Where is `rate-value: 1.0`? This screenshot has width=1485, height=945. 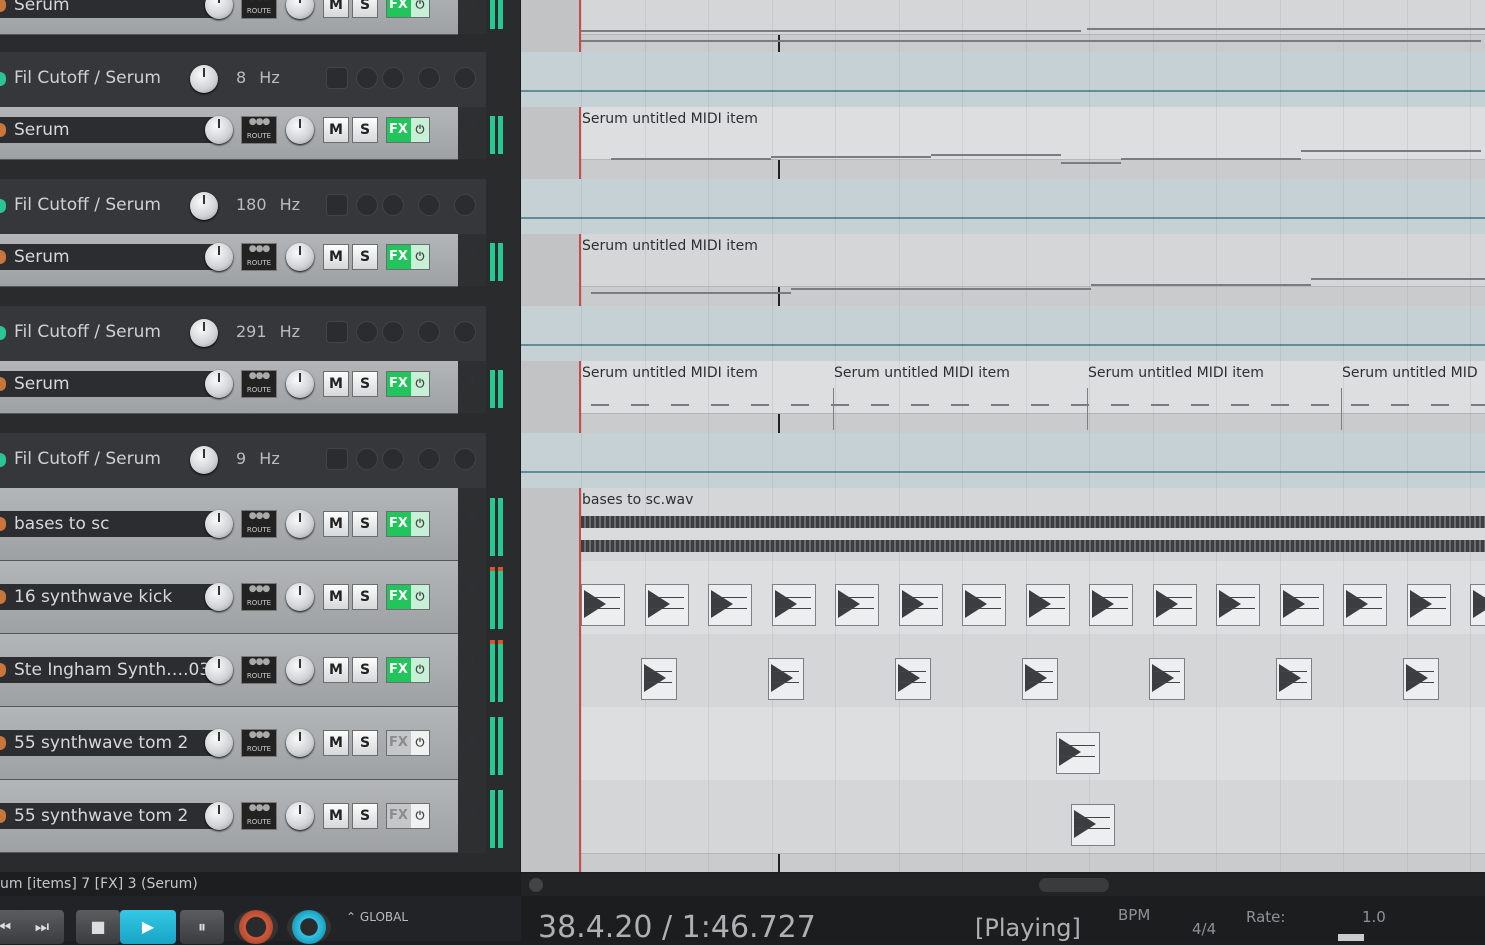
rate-value: 1.0 is located at coordinates (1374, 917).